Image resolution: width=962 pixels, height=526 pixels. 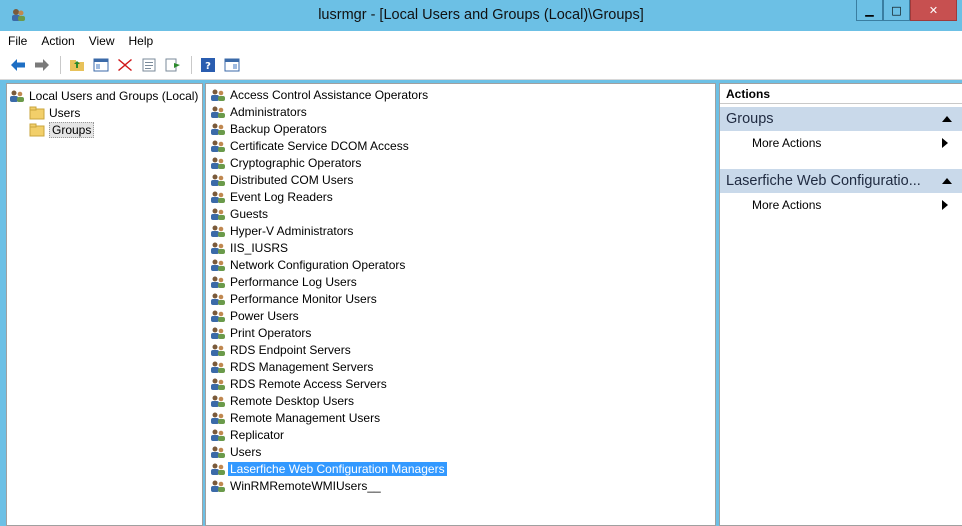 I want to click on group-name: IIS_IUSRS, so click(x=259, y=247).